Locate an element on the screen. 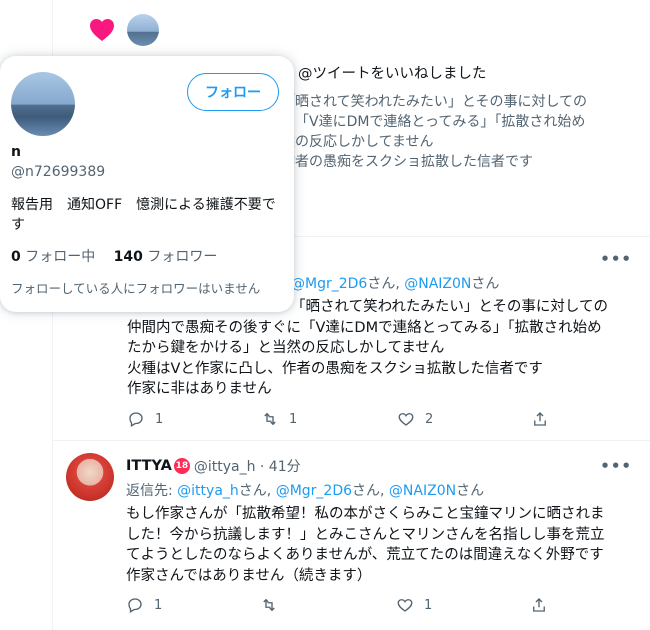 The height and width of the screenshot is (630, 650). author-handle-time: @ittya_h · 41分 is located at coordinates (247, 467).